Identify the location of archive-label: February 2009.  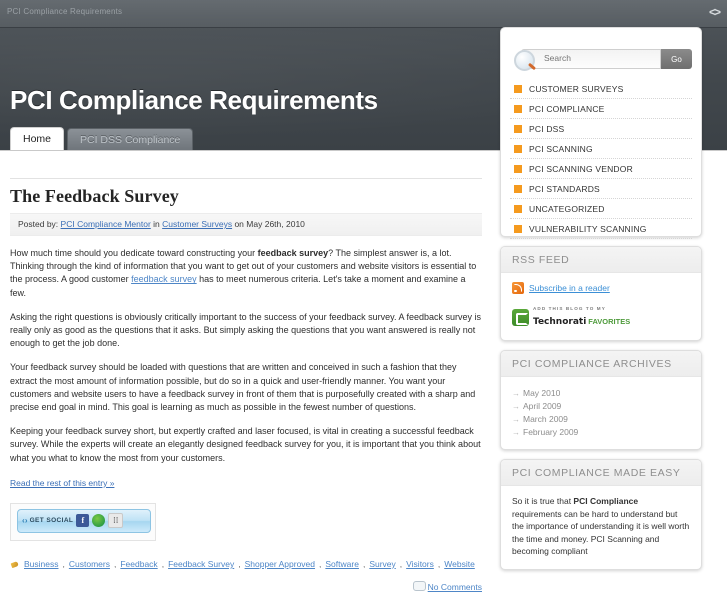
(551, 431).